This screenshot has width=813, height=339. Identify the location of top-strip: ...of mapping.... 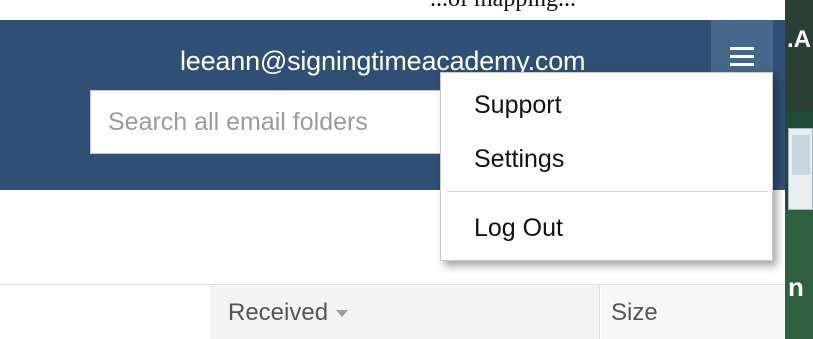
(392, 10).